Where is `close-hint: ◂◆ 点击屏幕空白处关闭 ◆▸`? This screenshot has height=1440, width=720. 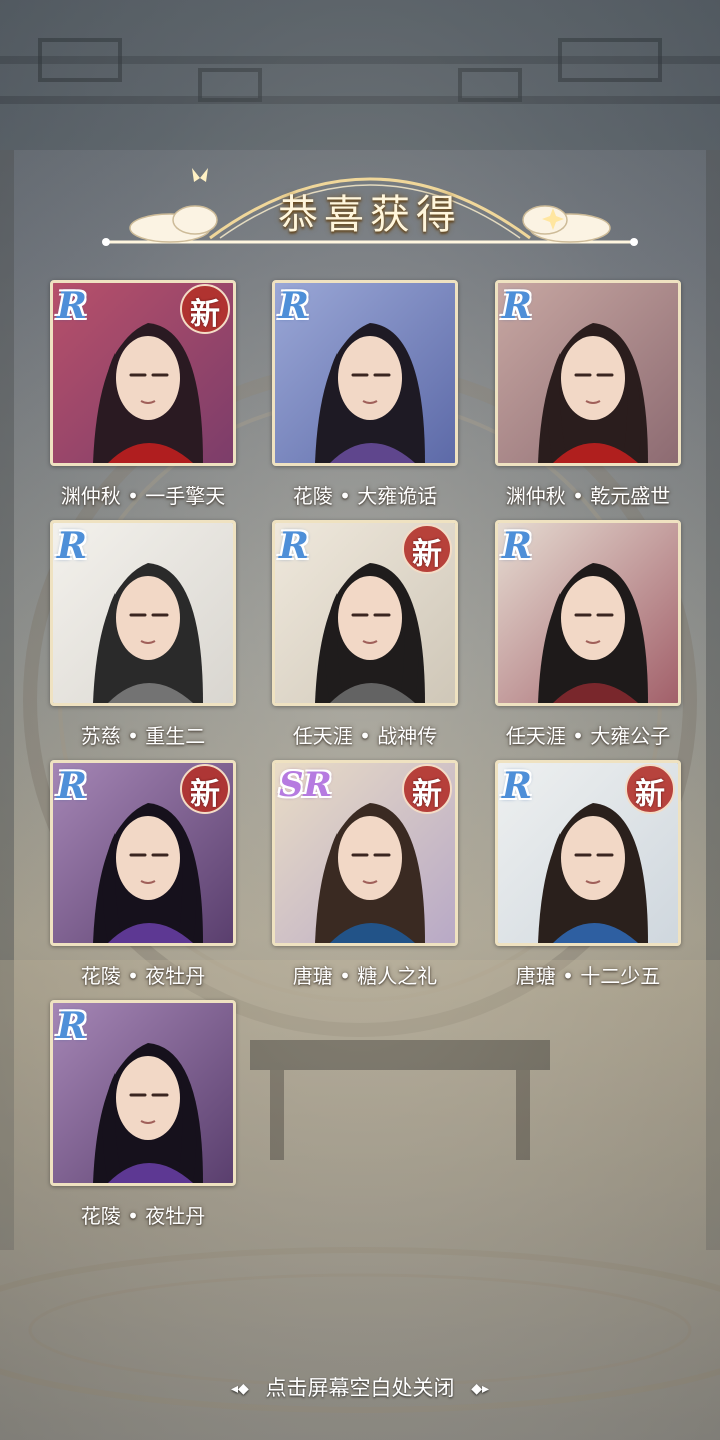
close-hint: ◂◆ 点击屏幕空白处关闭 ◆▸ is located at coordinates (360, 1387).